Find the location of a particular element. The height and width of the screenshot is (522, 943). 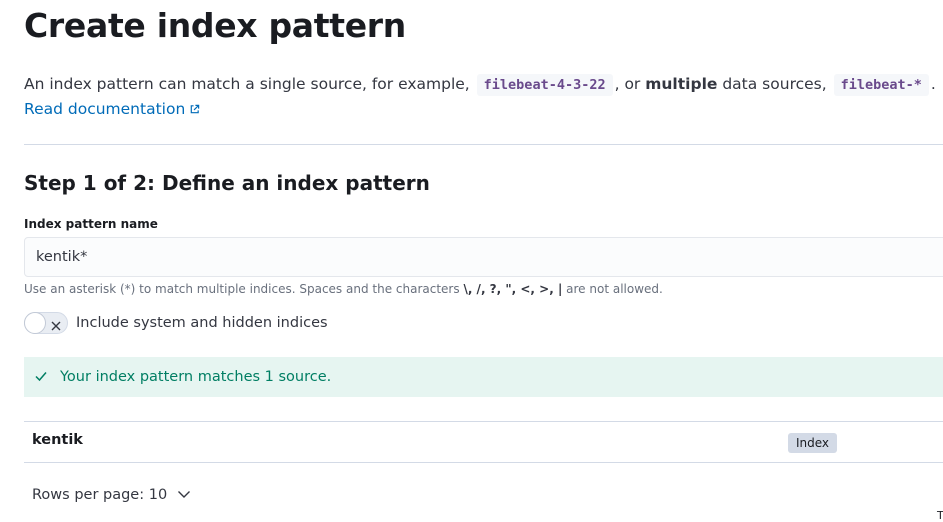

index-pattern-name-input is located at coordinates (483, 257).